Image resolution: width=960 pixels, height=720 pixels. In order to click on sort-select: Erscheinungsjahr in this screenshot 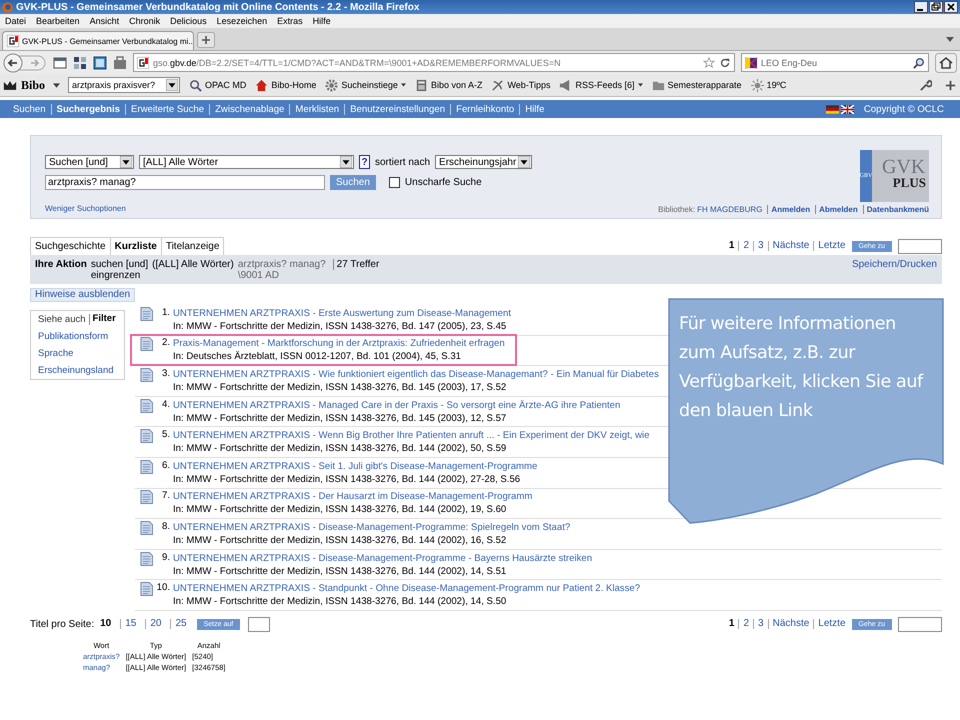, I will do `click(483, 162)`.